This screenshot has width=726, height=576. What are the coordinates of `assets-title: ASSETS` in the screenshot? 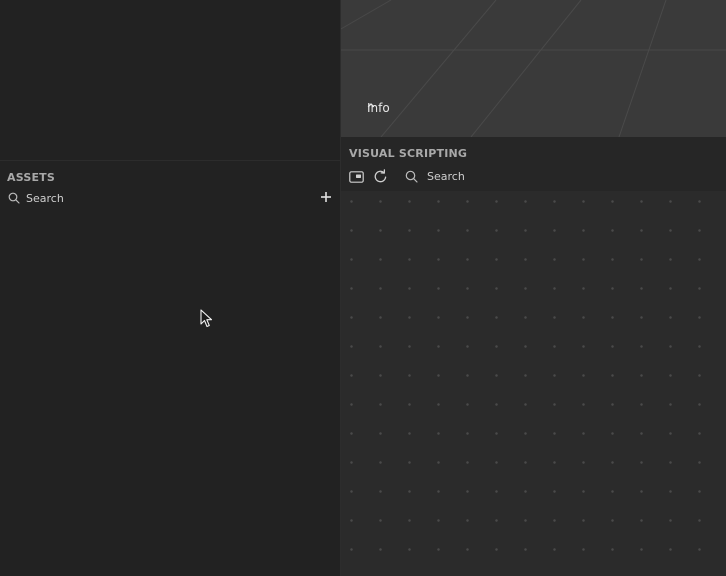 It's located at (31, 177).